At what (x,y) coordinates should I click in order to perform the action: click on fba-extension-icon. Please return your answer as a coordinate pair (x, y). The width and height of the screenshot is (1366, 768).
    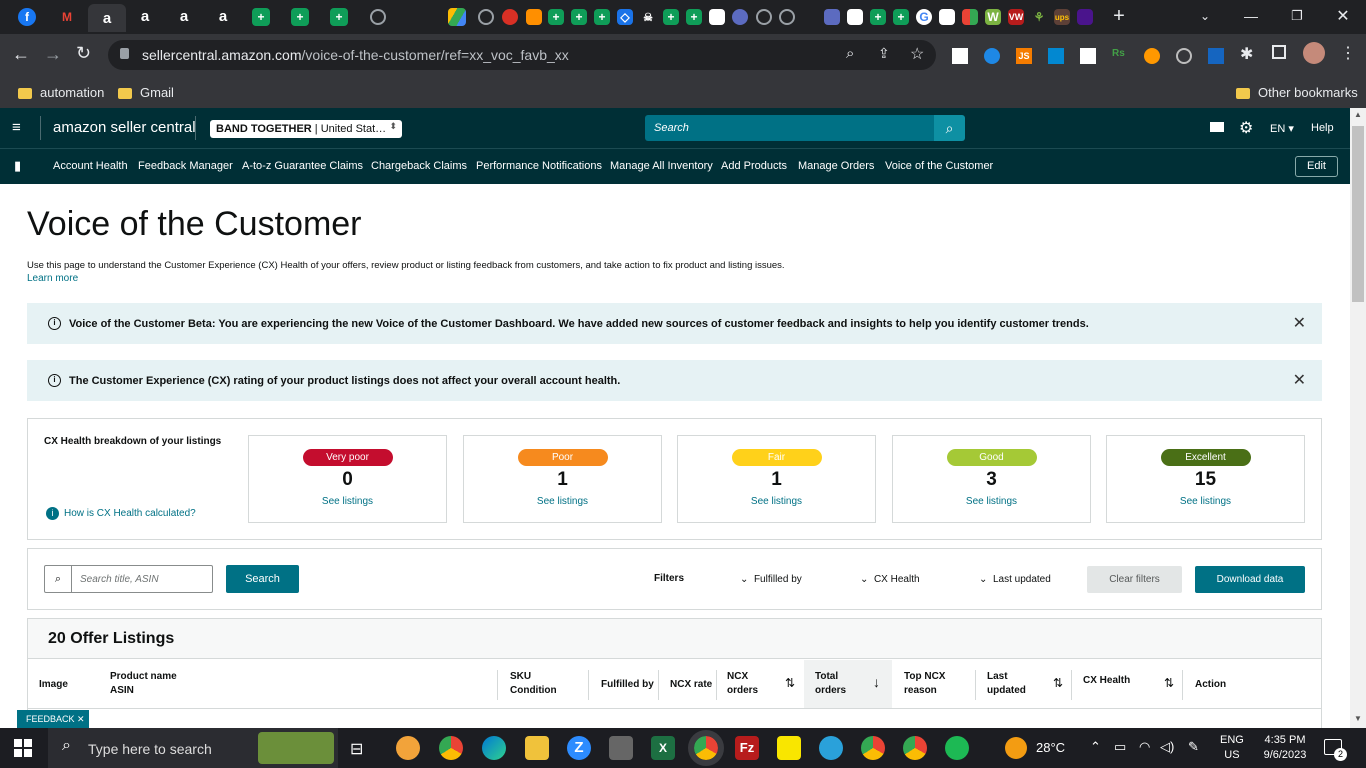
    Looking at the image, I should click on (1056, 56).